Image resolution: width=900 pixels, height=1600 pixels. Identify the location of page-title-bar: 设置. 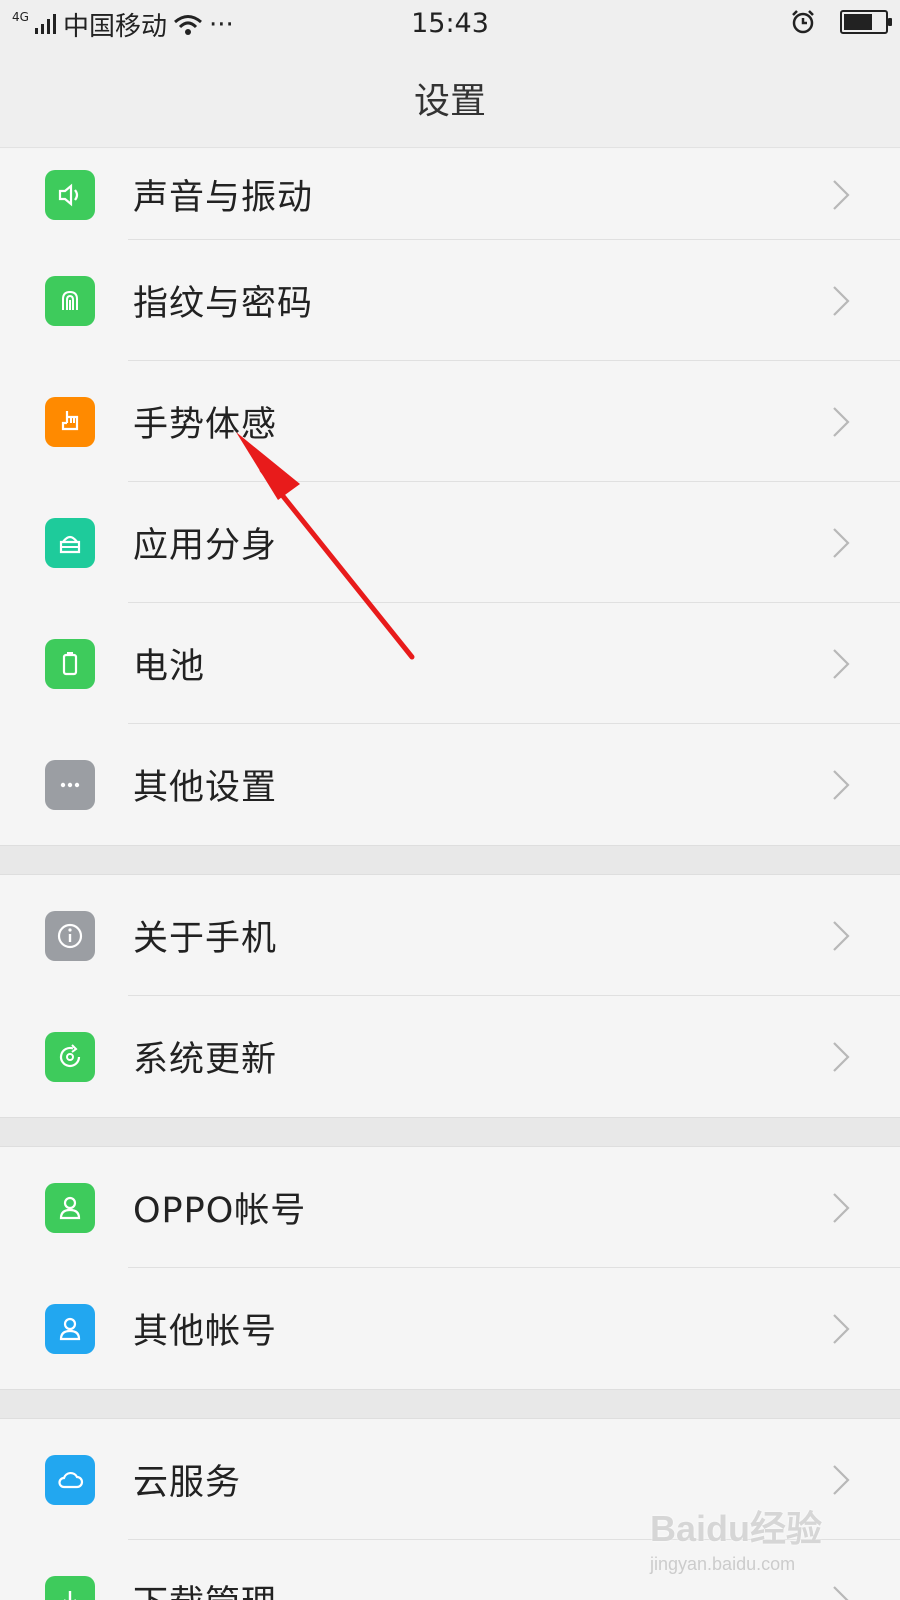
(450, 98).